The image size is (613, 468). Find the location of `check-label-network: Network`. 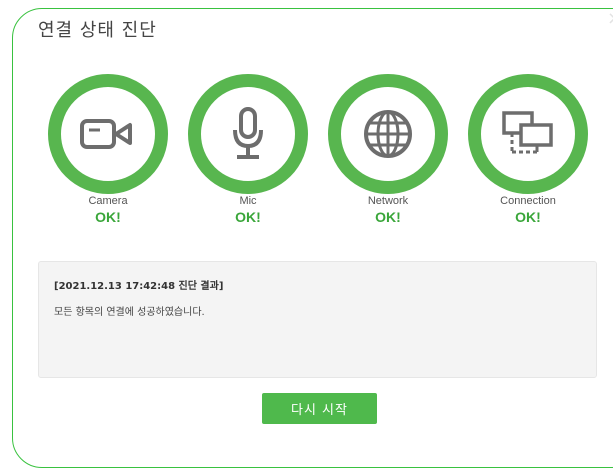

check-label-network: Network is located at coordinates (388, 201).